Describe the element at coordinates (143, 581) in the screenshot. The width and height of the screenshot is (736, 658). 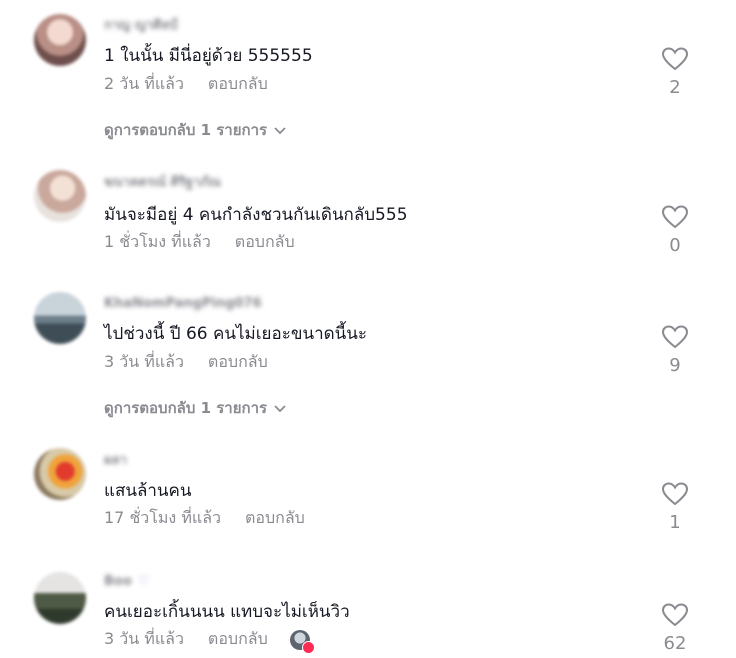
I see `heart-badge-icon: ♡` at that location.